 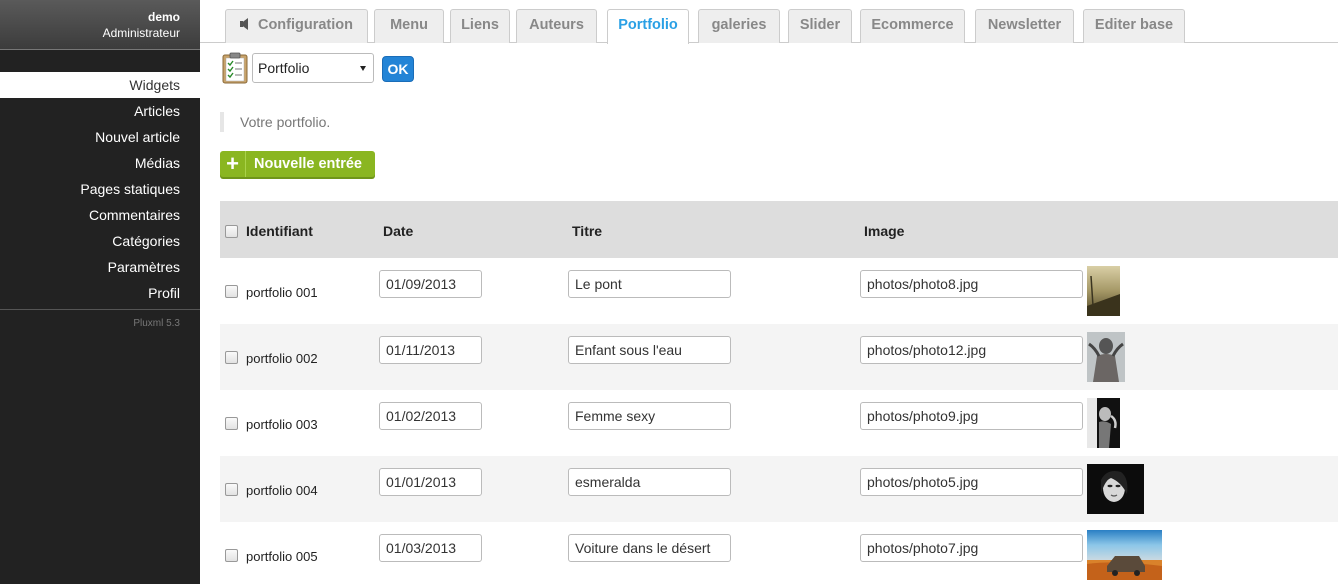 What do you see at coordinates (284, 68) in the screenshot?
I see `action-select-value: Portfolio` at bounding box center [284, 68].